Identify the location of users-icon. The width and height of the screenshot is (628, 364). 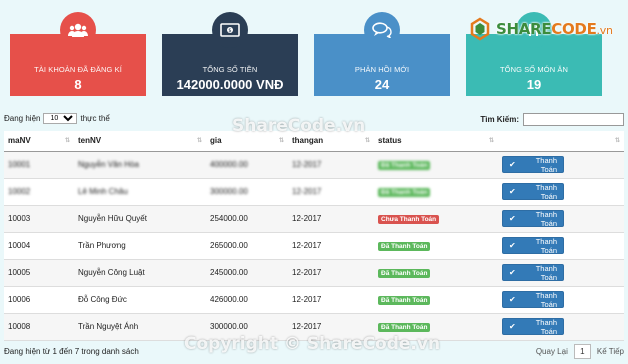
(78, 30).